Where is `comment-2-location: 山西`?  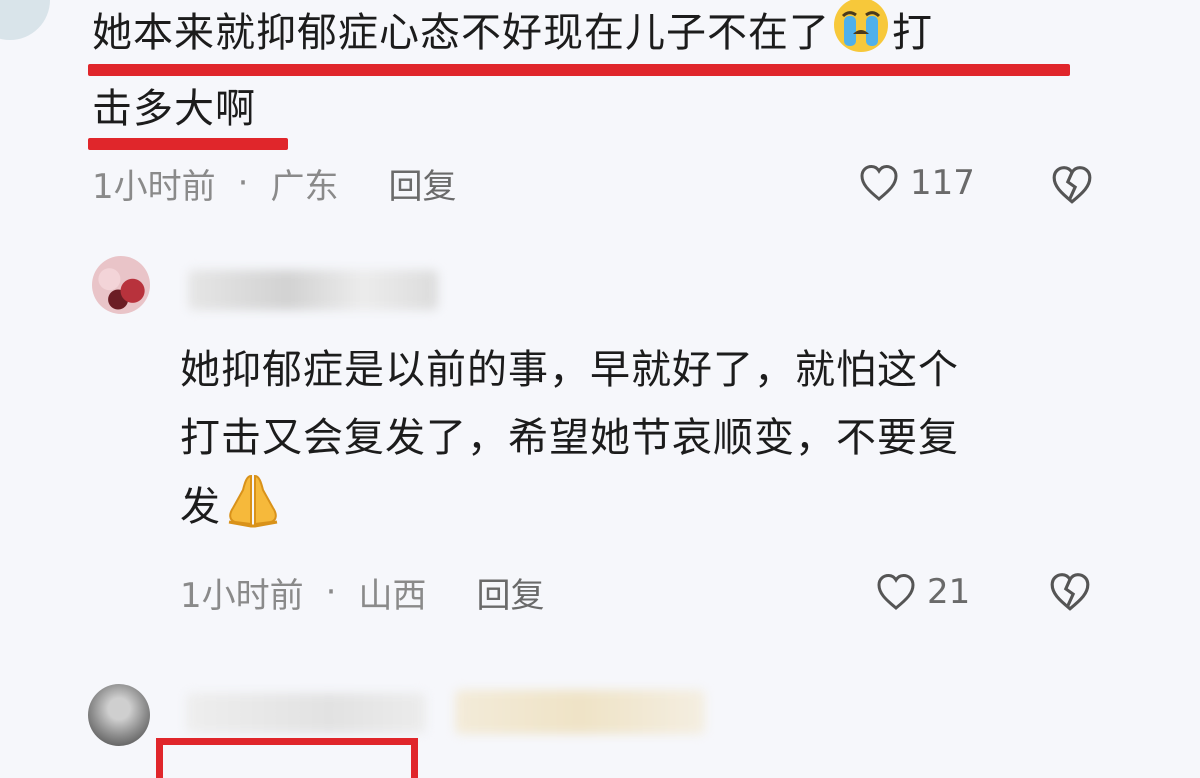
comment-2-location: 山西 is located at coordinates (392, 595).